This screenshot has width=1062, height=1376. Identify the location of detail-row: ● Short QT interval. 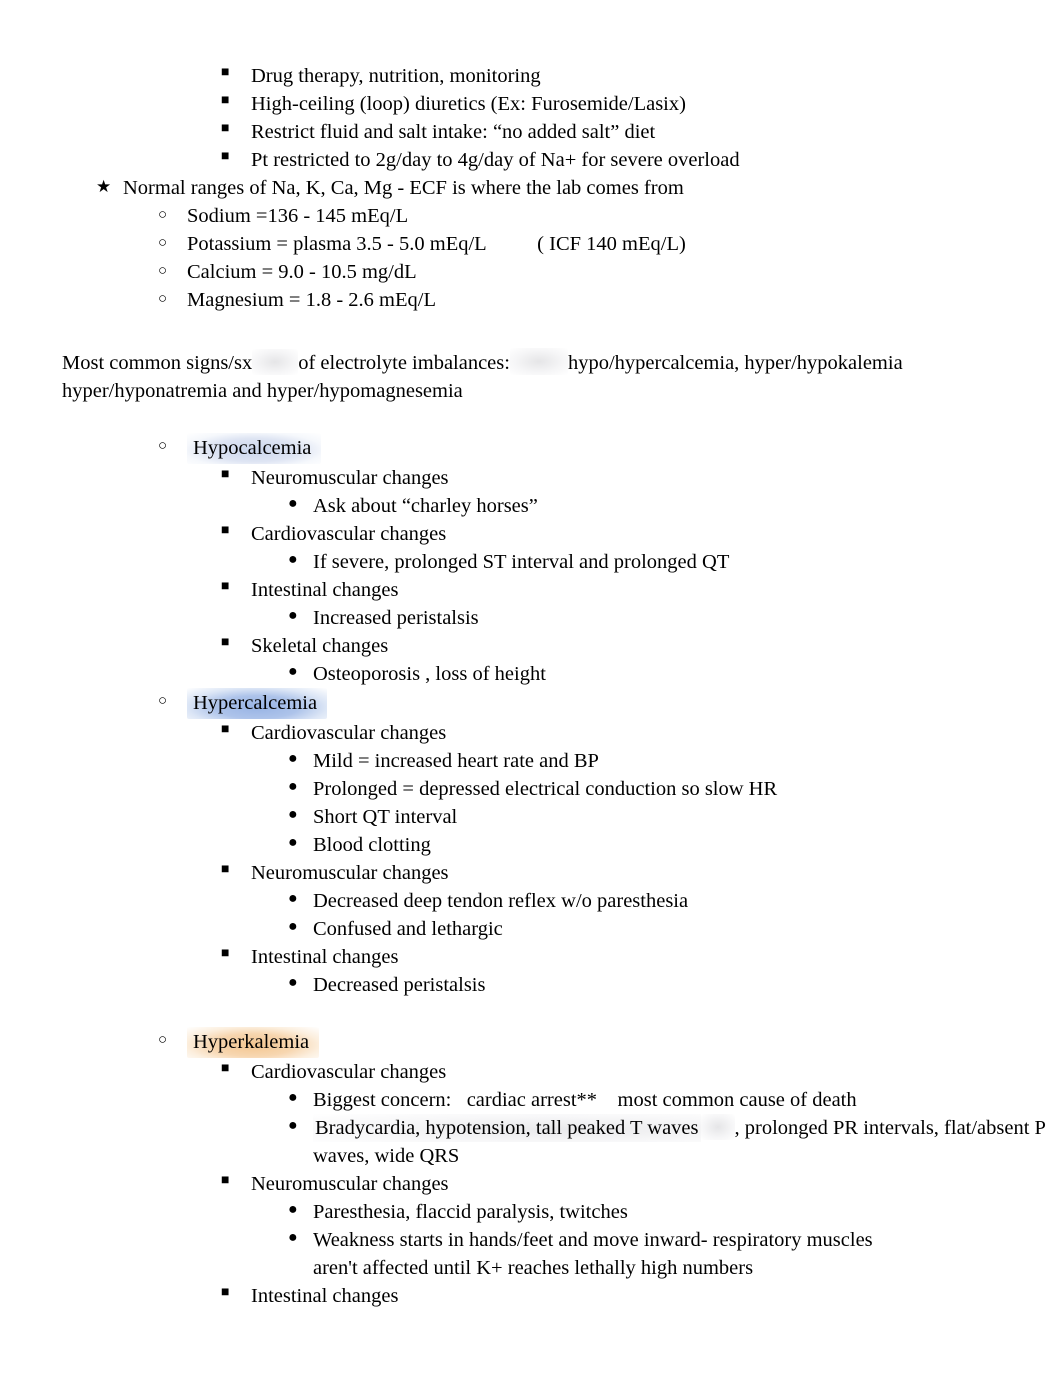
(531, 817).